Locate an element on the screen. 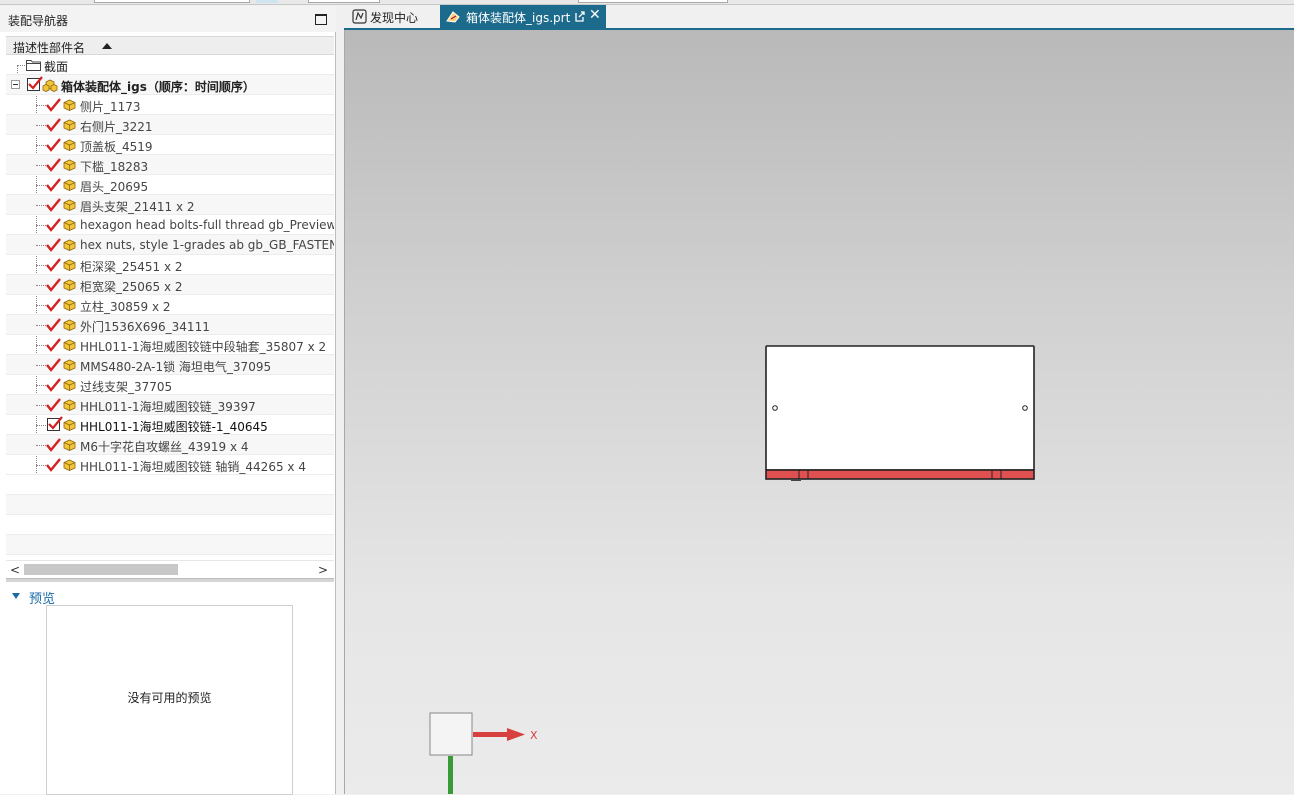 This screenshot has width=1294, height=795. tree-row-component: HHL011-1海坦威图铰链_39397 is located at coordinates (170, 405).